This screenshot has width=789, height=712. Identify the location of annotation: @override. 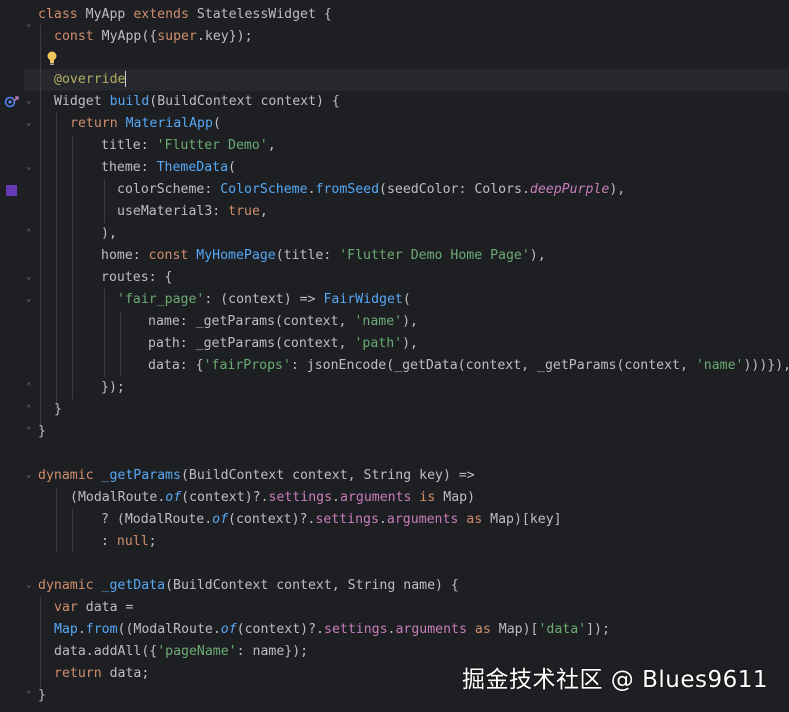
(90, 79).